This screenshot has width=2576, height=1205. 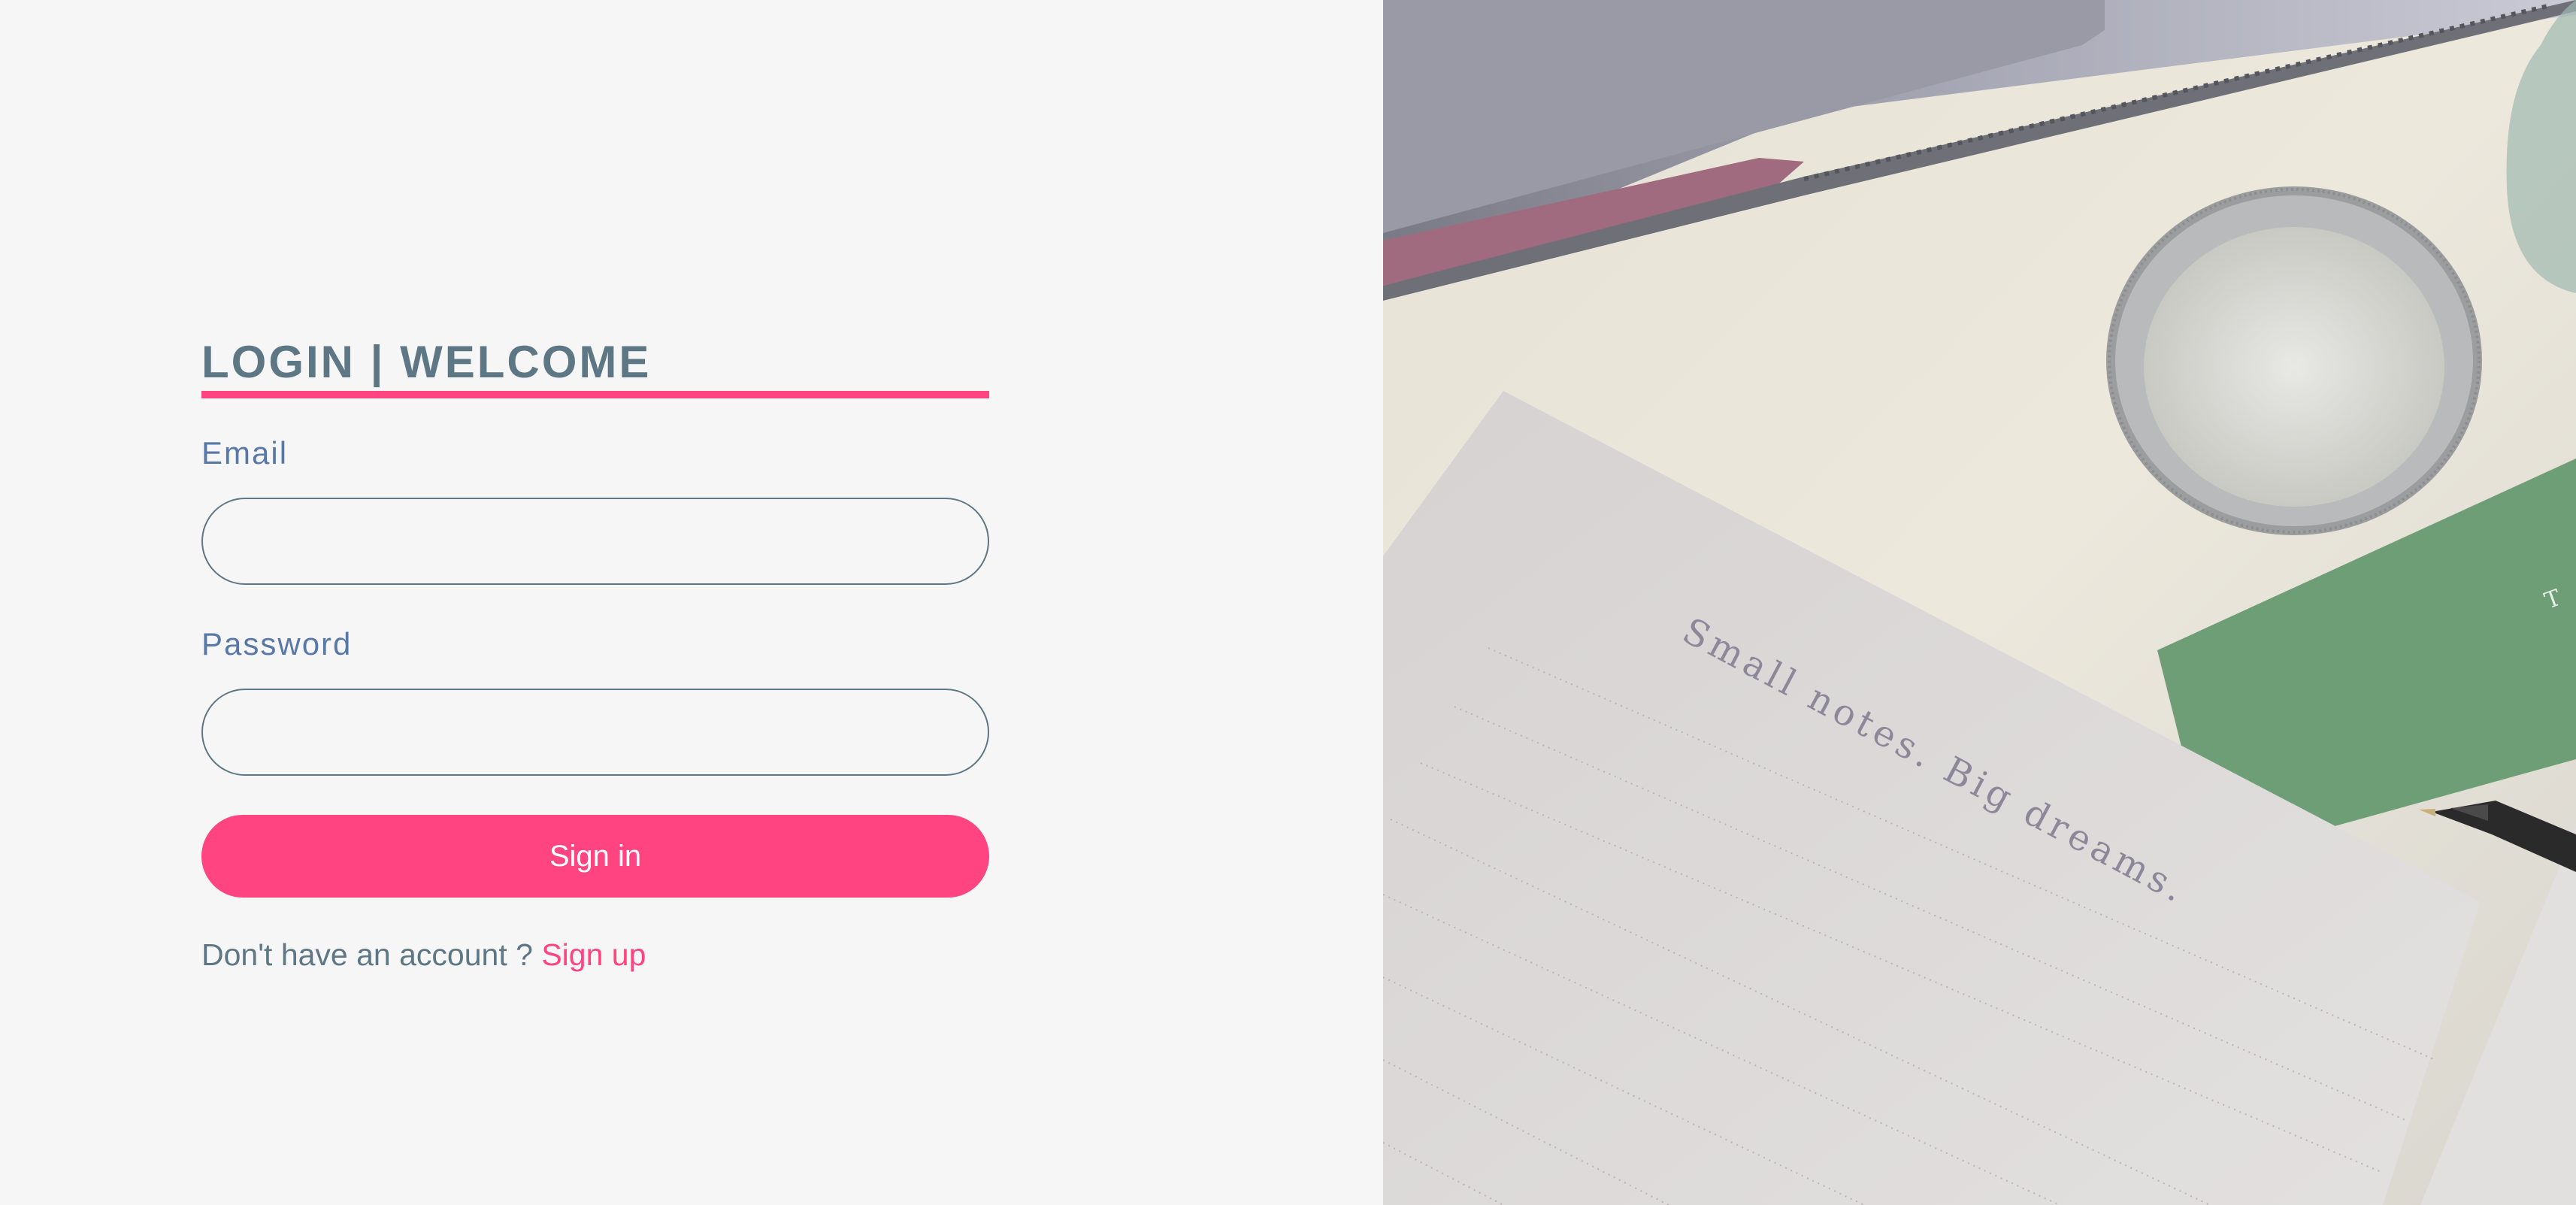 I want to click on metal-lid-shape, so click(x=2294, y=360).